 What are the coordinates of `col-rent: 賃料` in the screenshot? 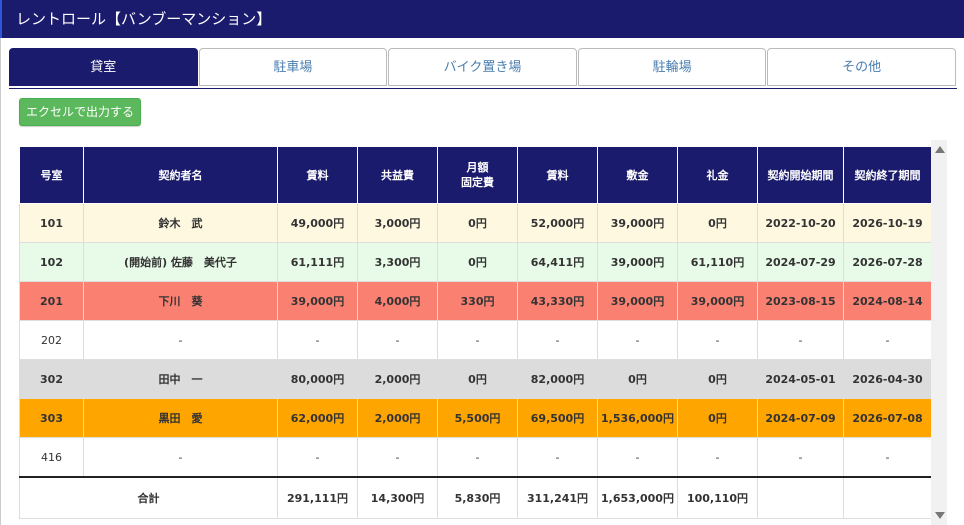 It's located at (317, 175).